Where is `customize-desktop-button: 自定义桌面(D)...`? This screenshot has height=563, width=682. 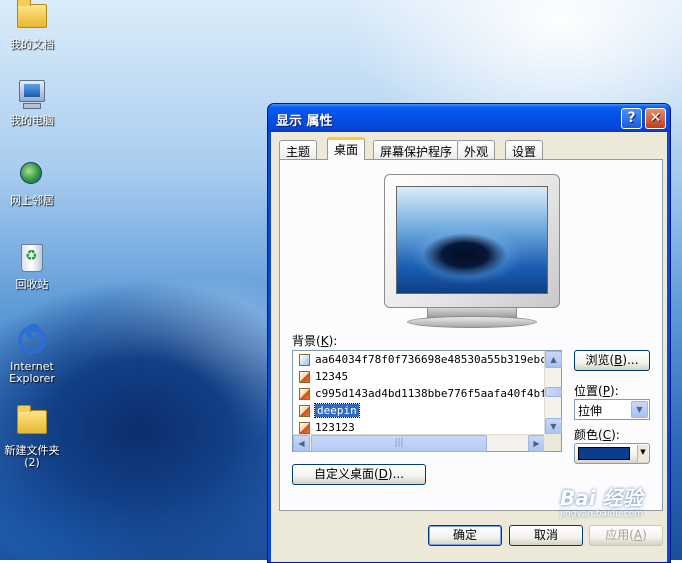
customize-desktop-button: 自定义桌面(D)... is located at coordinates (359, 474).